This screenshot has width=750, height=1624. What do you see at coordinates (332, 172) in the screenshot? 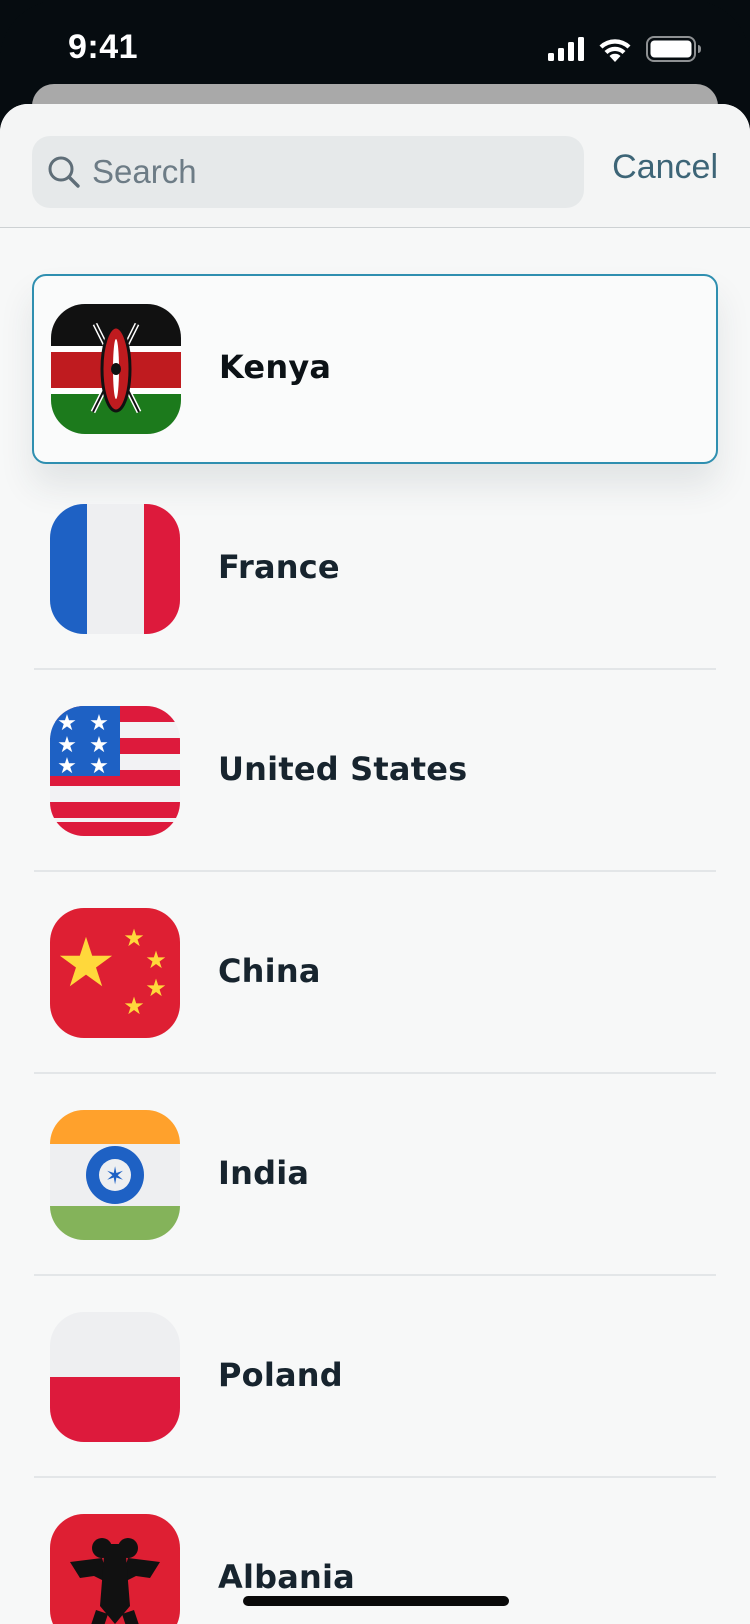
I see `search-input` at bounding box center [332, 172].